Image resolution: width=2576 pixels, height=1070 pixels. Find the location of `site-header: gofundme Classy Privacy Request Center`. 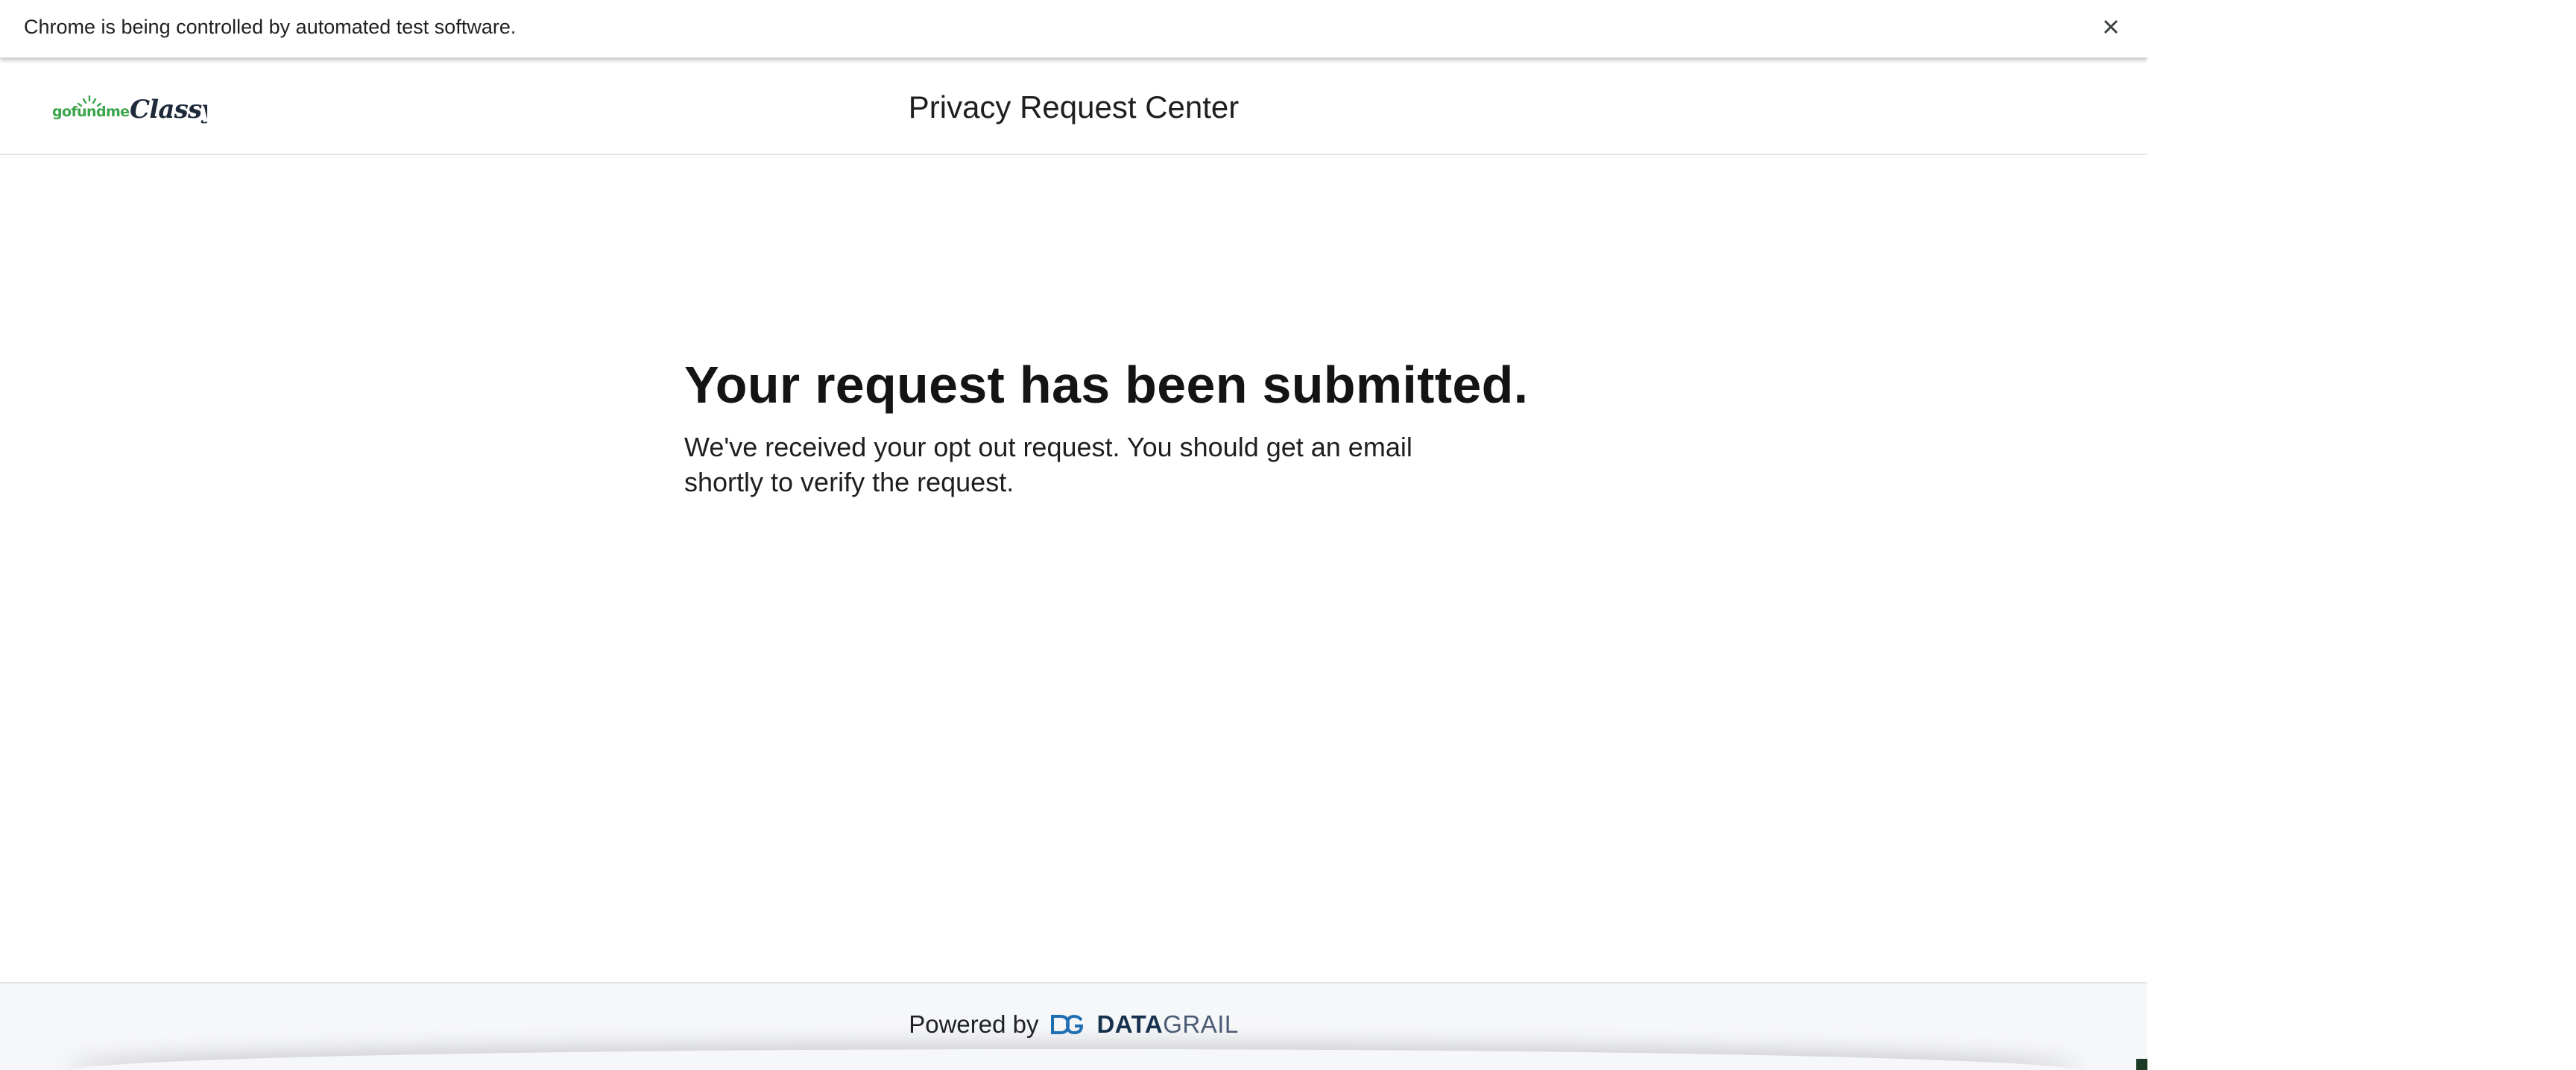

site-header: gofundme Classy Privacy Request Center is located at coordinates (1073, 107).